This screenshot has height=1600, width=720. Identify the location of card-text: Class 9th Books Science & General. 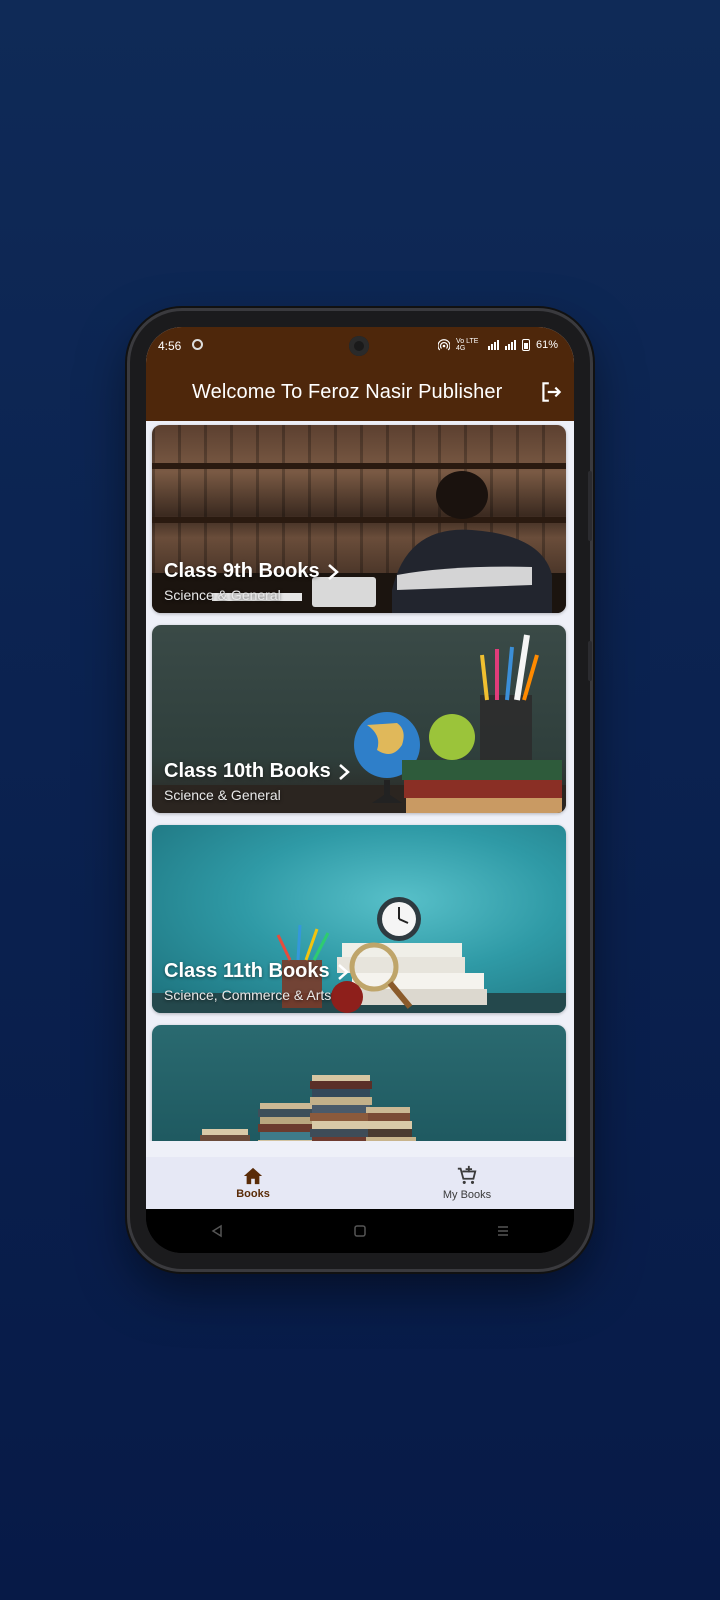
(252, 581).